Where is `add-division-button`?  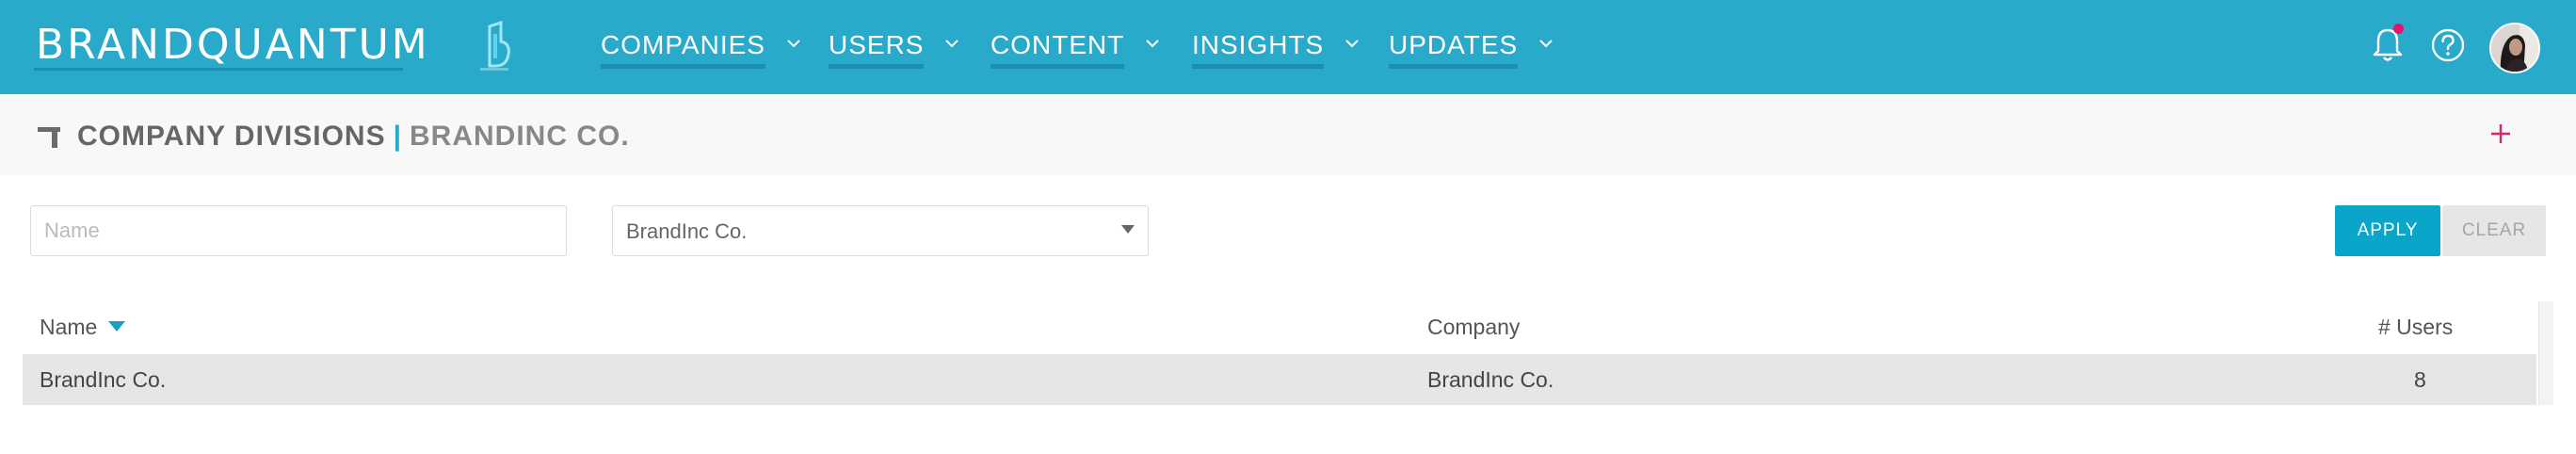
add-division-button is located at coordinates (2501, 134).